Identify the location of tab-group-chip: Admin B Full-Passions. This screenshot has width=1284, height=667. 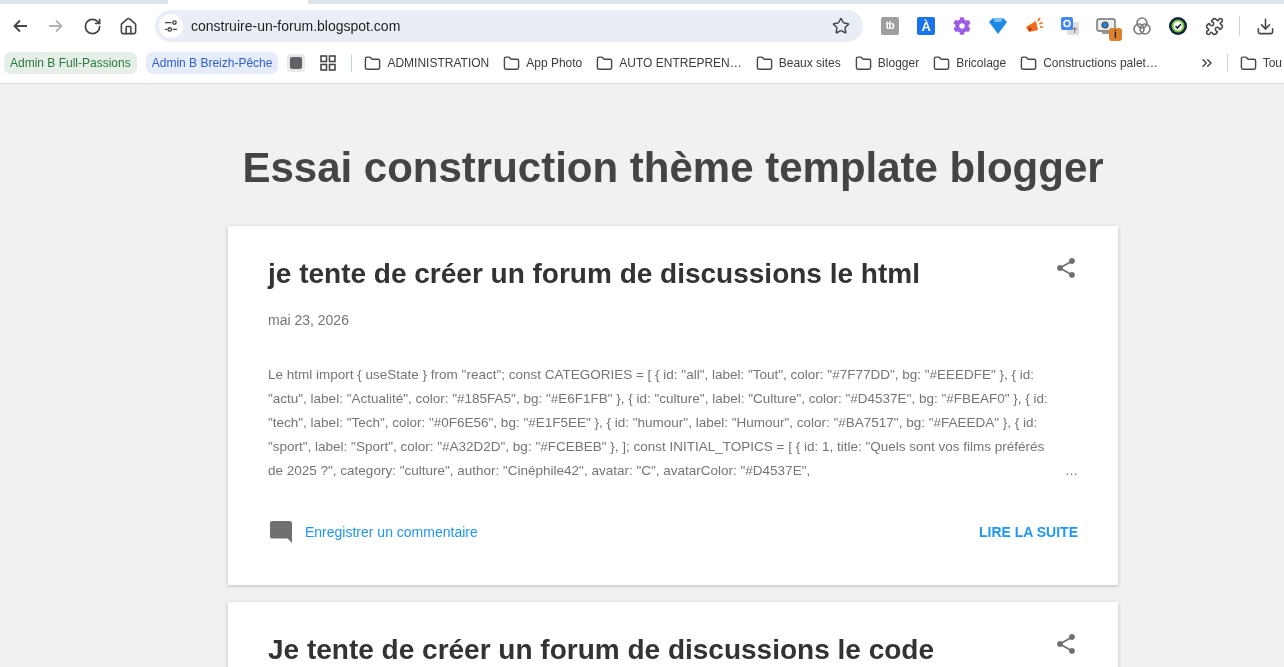
(70, 63).